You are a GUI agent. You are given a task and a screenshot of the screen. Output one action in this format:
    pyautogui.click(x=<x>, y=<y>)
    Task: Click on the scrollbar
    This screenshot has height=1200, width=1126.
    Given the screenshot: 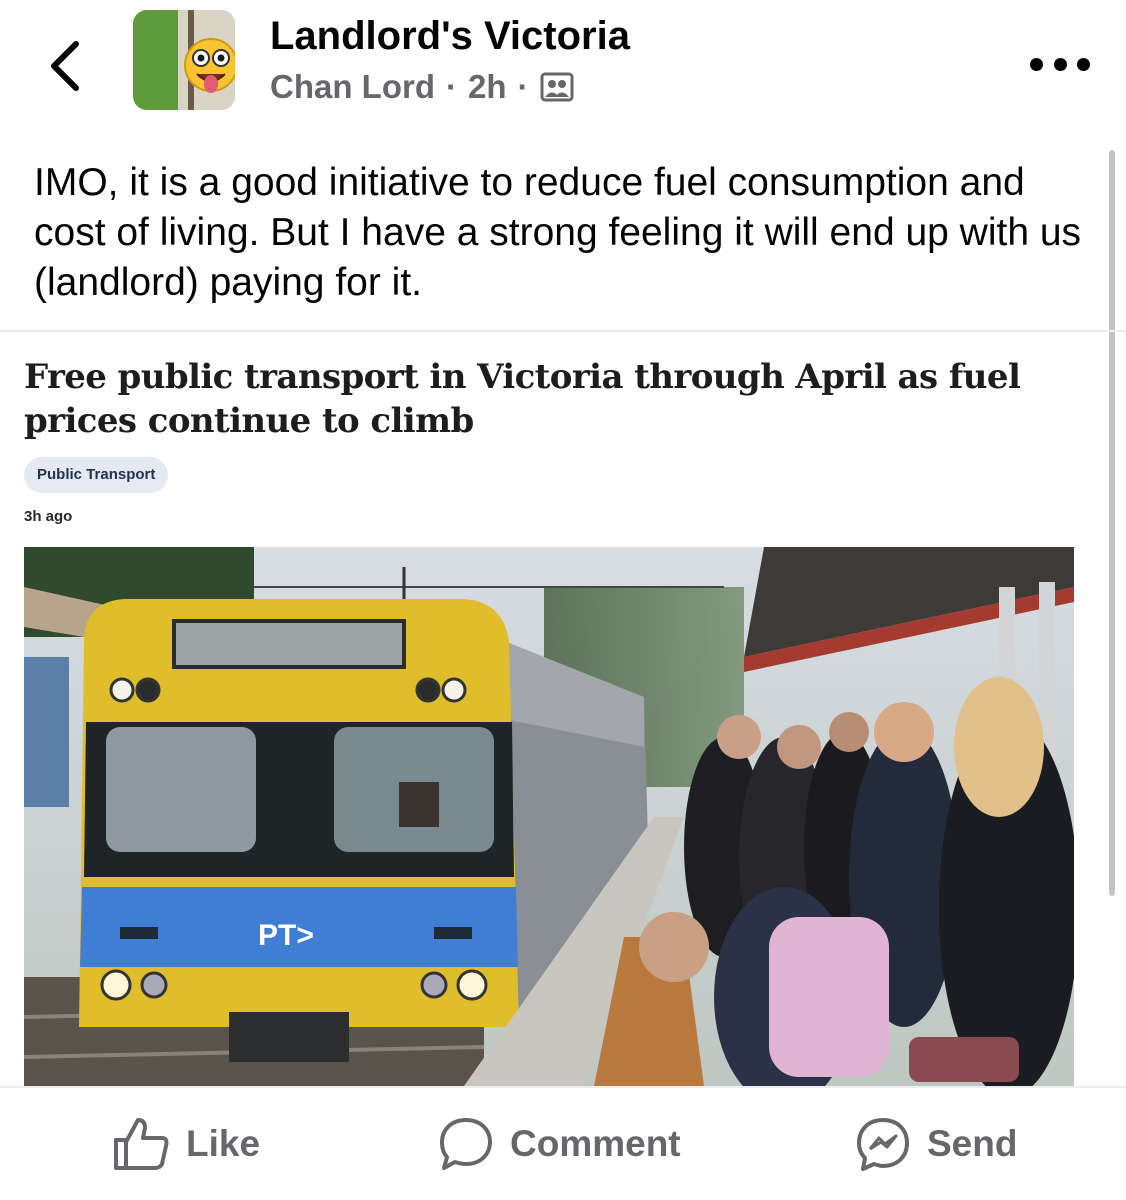 What is the action you would take?
    pyautogui.click(x=1112, y=523)
    